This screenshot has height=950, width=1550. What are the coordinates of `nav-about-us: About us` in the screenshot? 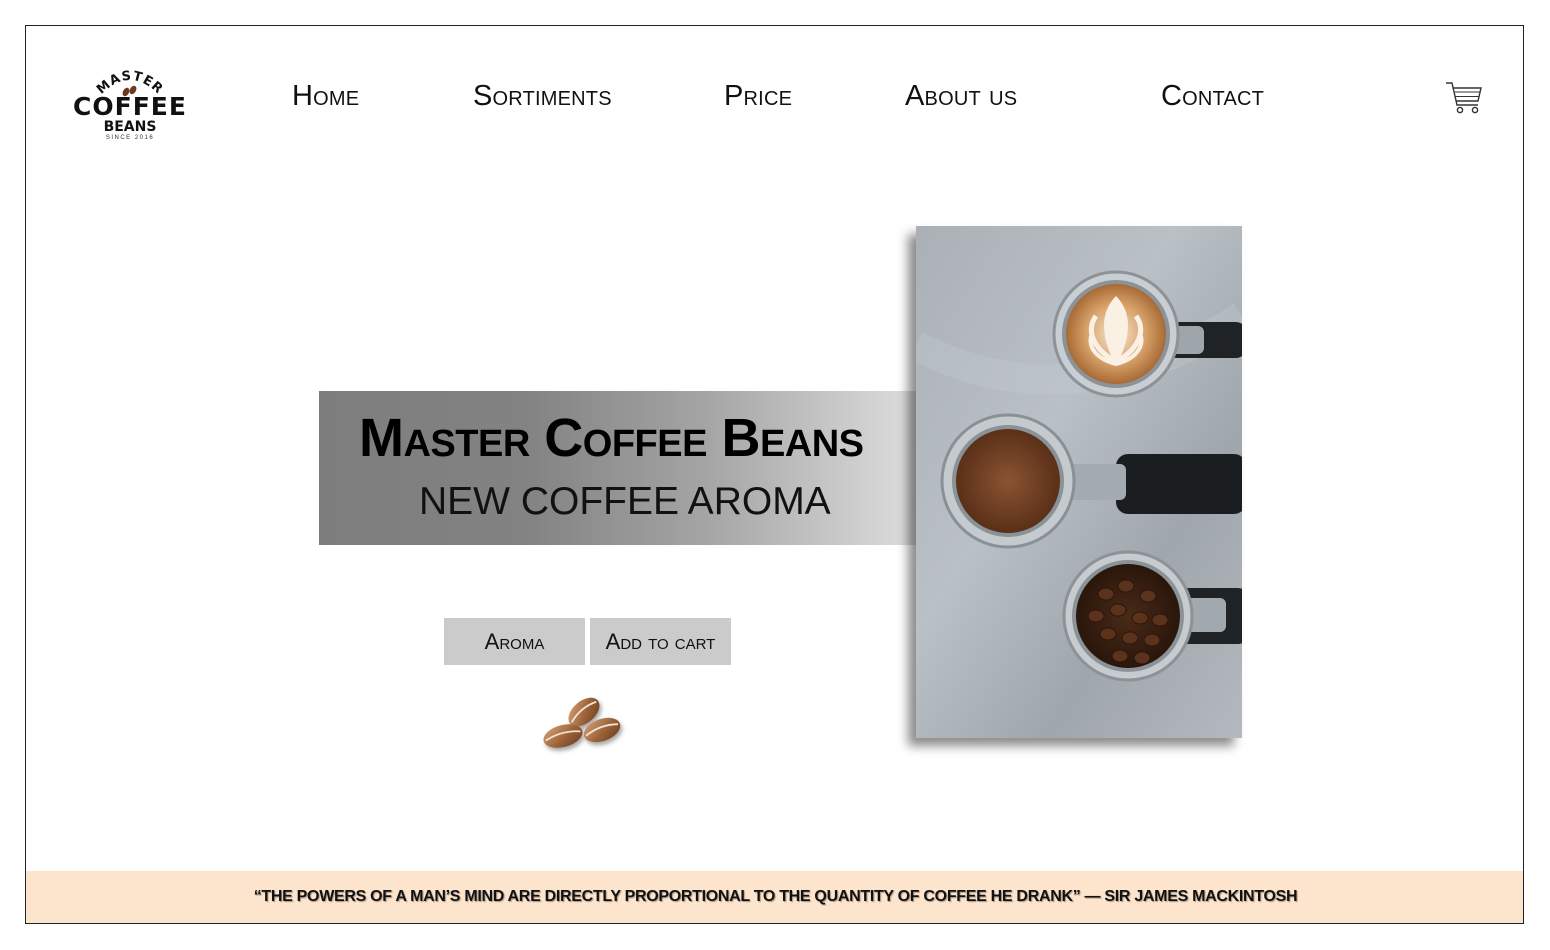 It's located at (961, 96).